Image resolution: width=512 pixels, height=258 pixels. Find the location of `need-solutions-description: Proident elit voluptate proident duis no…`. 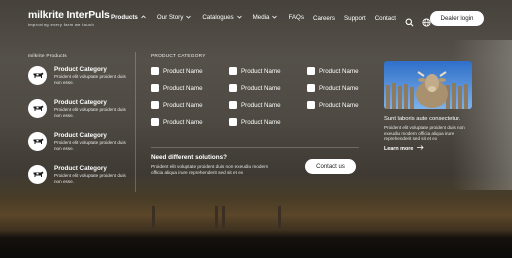

need-solutions-description: Proident elit voluptate proident duis no… is located at coordinates (210, 169).